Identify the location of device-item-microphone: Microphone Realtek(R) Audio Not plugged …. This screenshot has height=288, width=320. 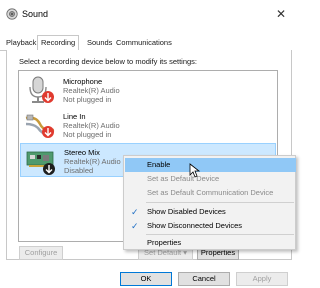
(148, 90).